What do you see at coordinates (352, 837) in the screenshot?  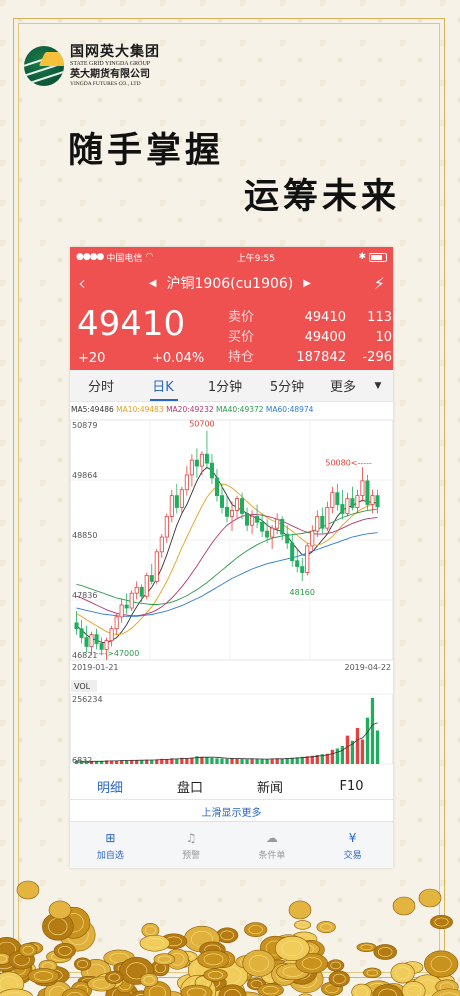 I see `yen-icon: ¥` at bounding box center [352, 837].